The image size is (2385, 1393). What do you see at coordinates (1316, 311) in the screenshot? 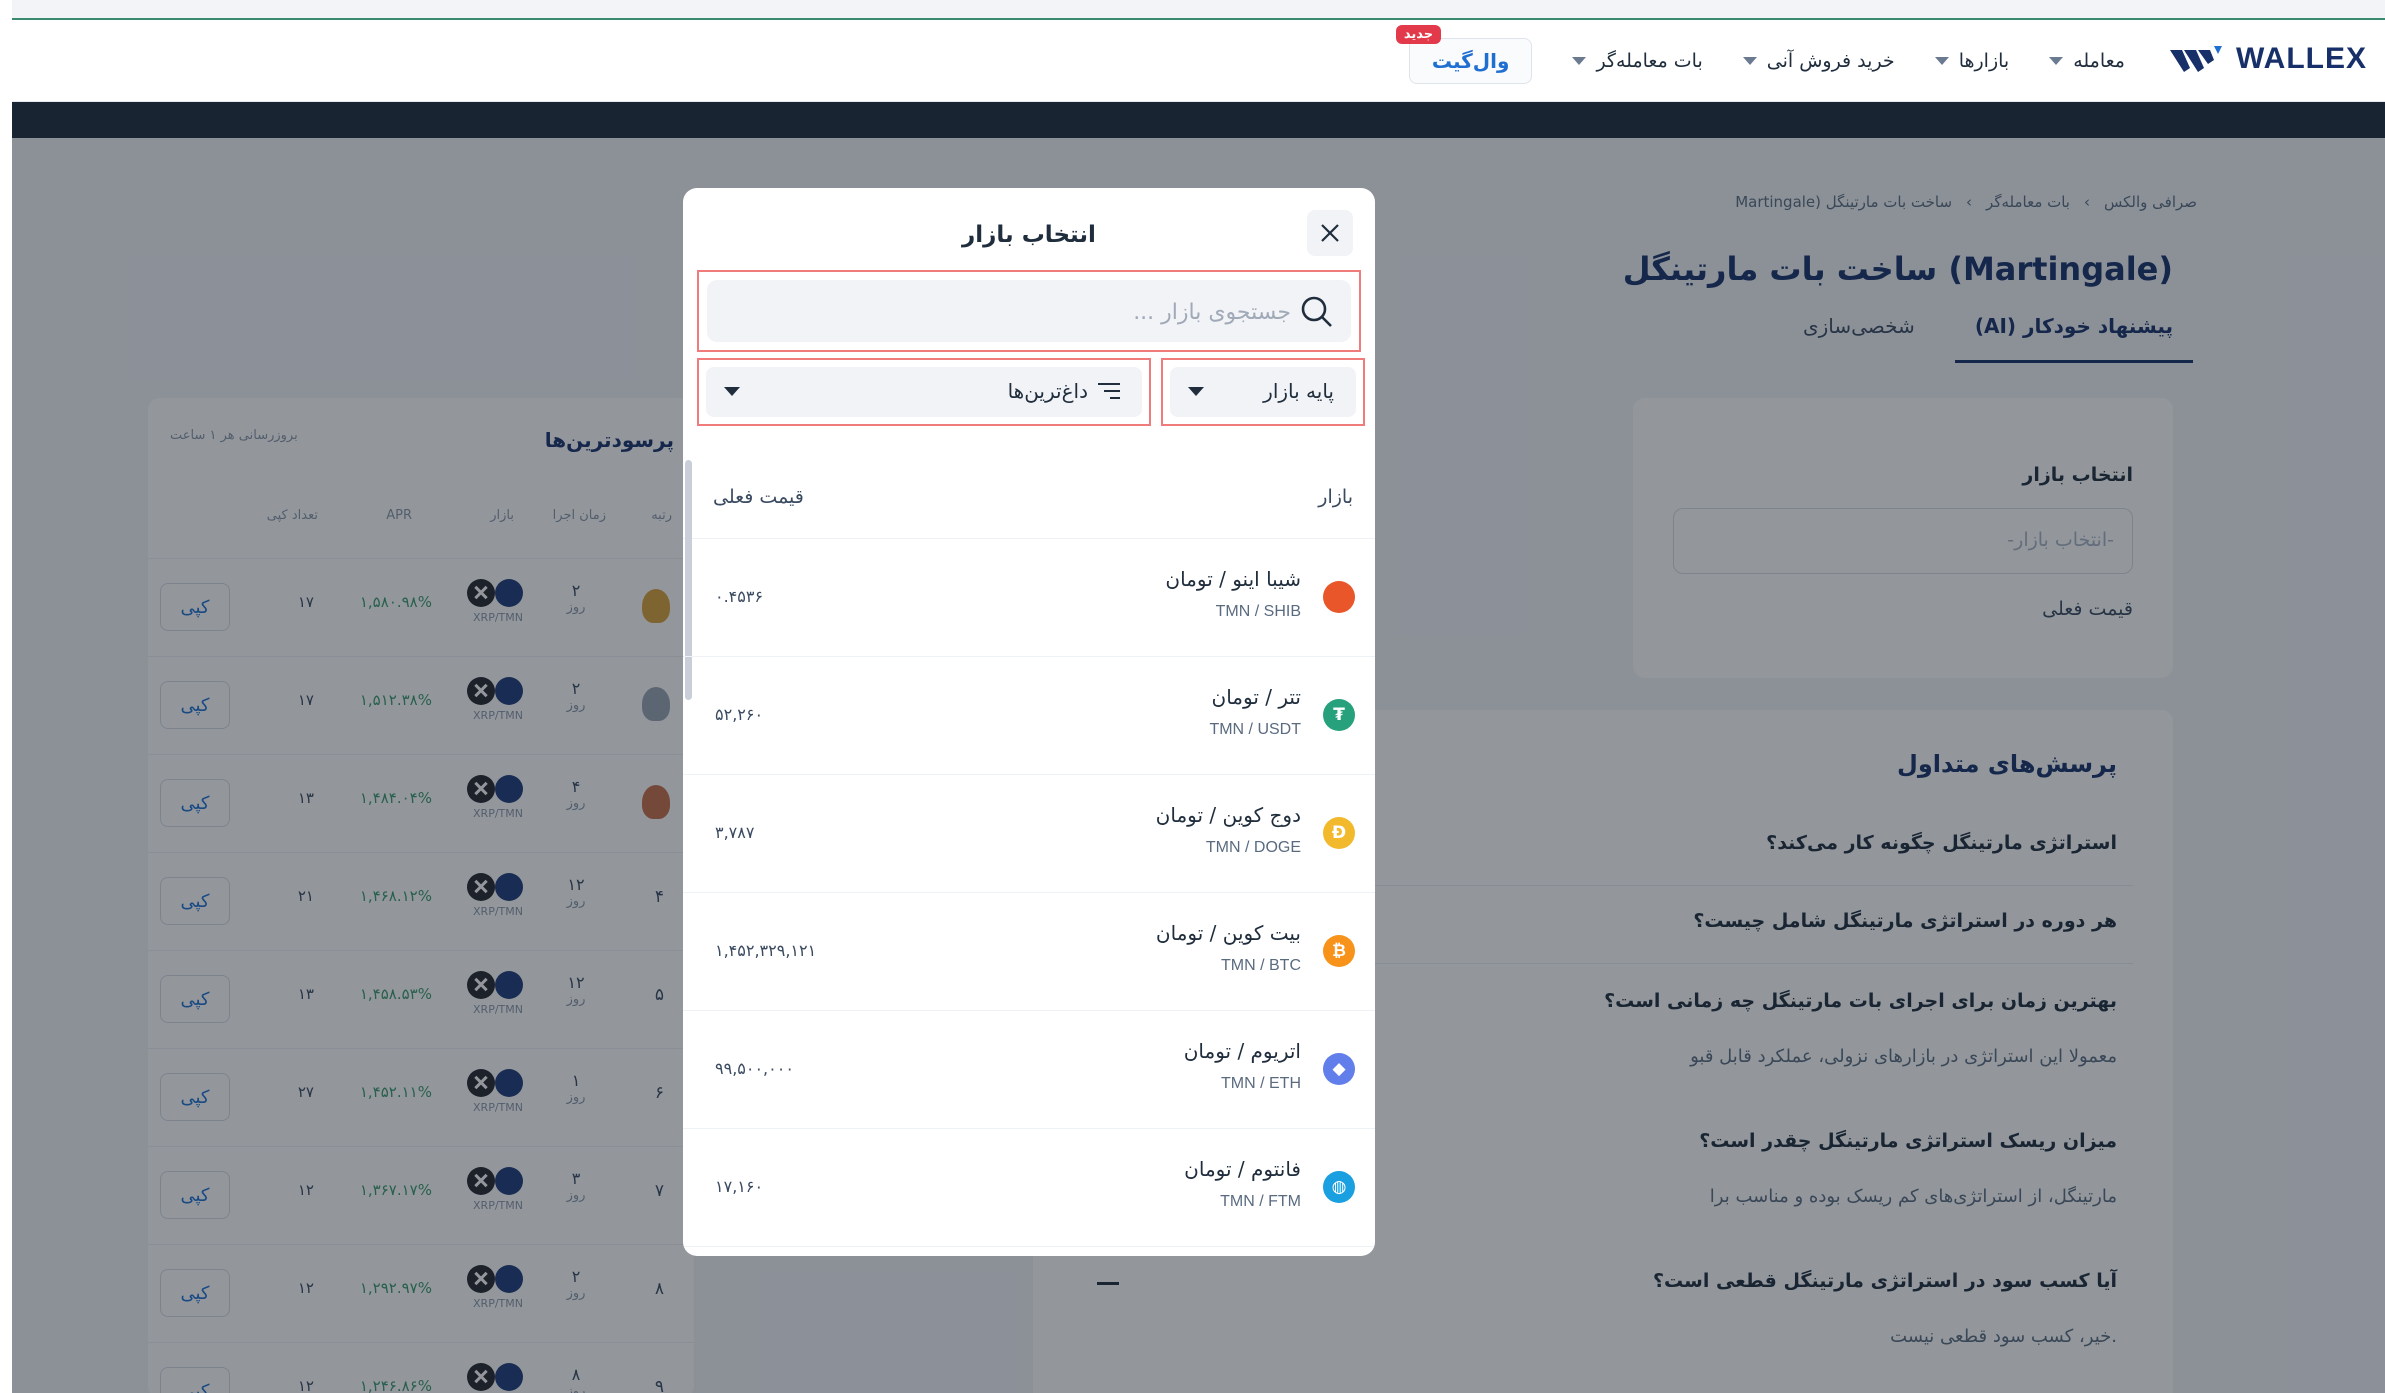
I see `search-icon` at bounding box center [1316, 311].